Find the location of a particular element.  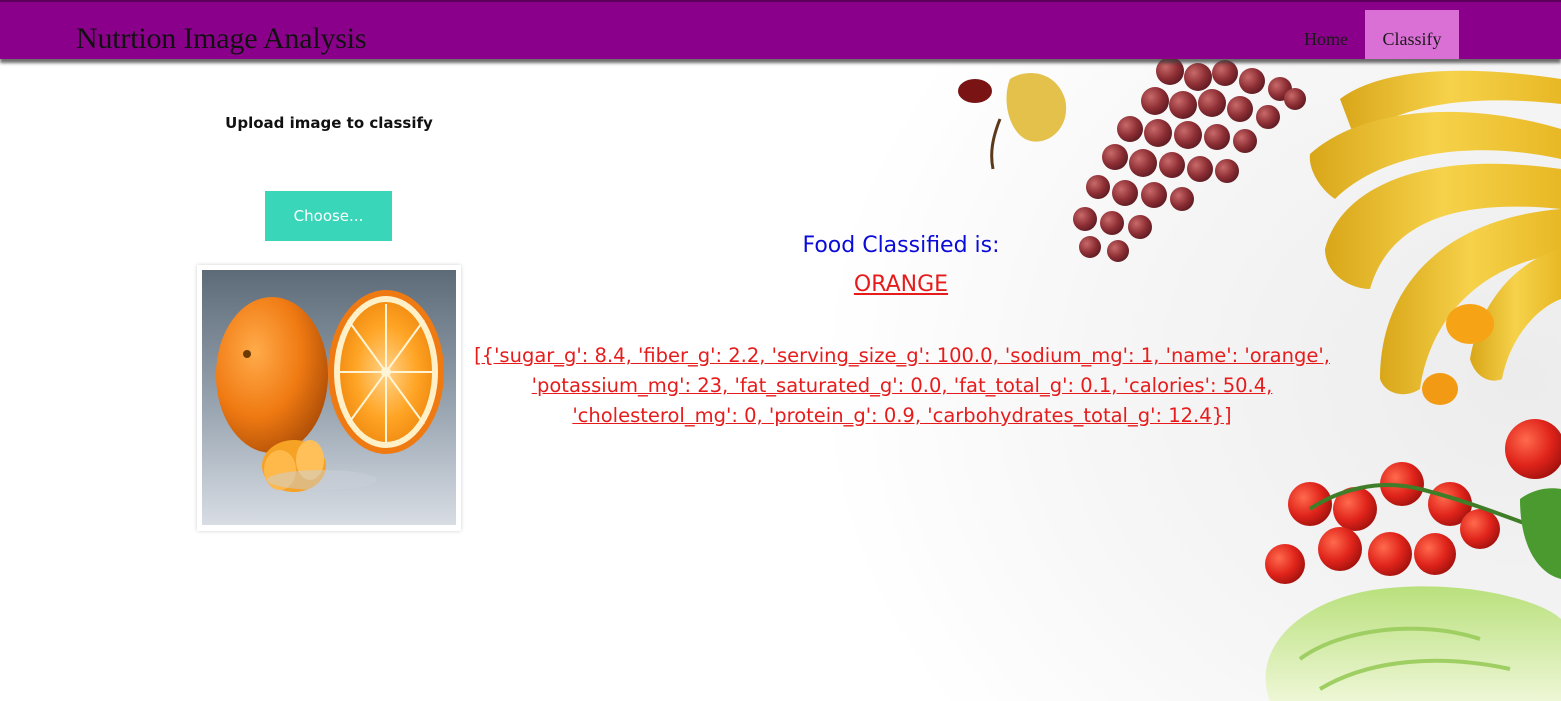

top-navbar: Nutrtion Image Analysis Home Classify is located at coordinates (780, 29).